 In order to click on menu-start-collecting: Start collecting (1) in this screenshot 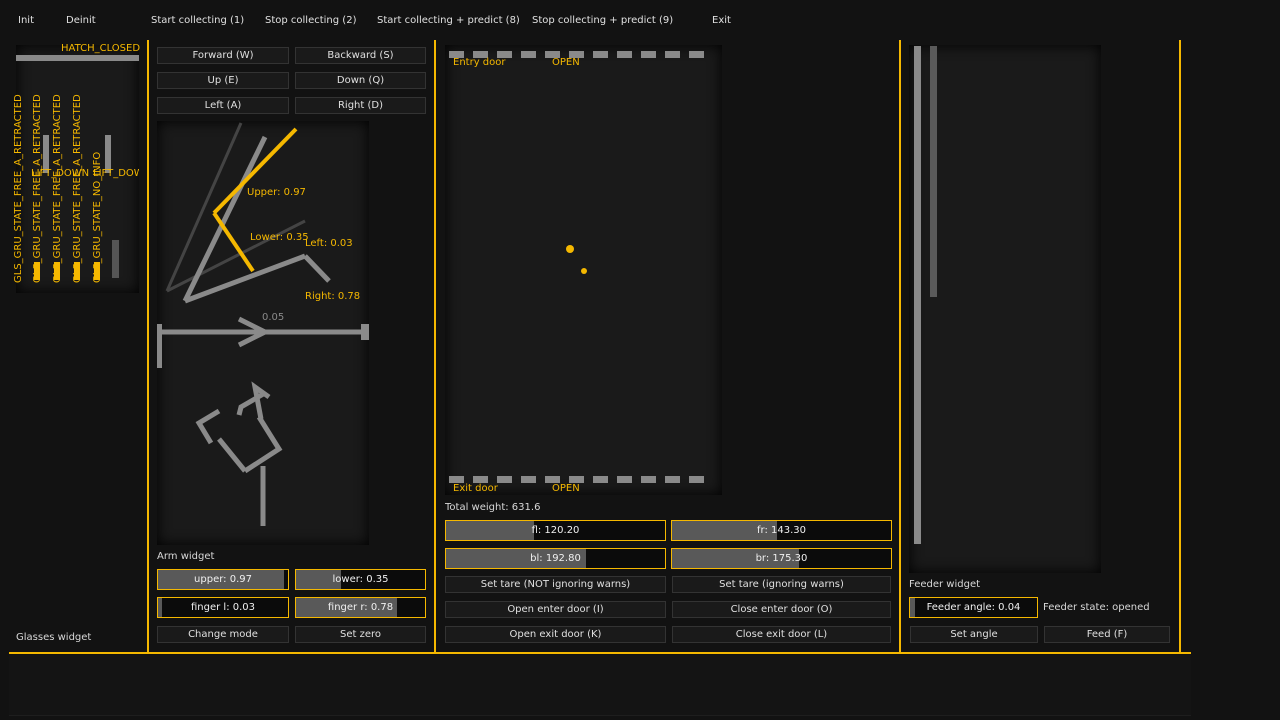, I will do `click(197, 20)`.